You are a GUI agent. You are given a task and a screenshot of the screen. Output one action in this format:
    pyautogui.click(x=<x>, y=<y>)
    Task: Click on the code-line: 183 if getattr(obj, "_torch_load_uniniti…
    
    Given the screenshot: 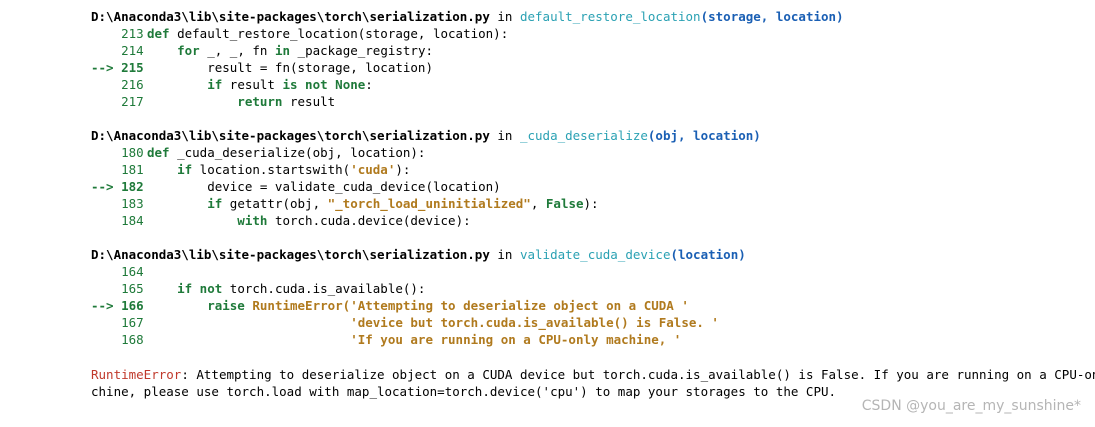 What is the action you would take?
    pyautogui.click(x=467, y=203)
    